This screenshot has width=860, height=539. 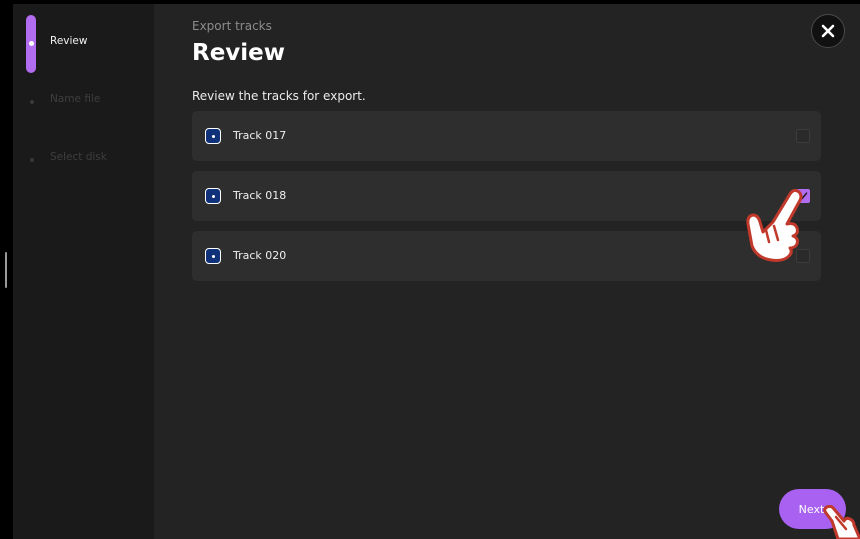 I want to click on close-button, so click(x=828, y=31).